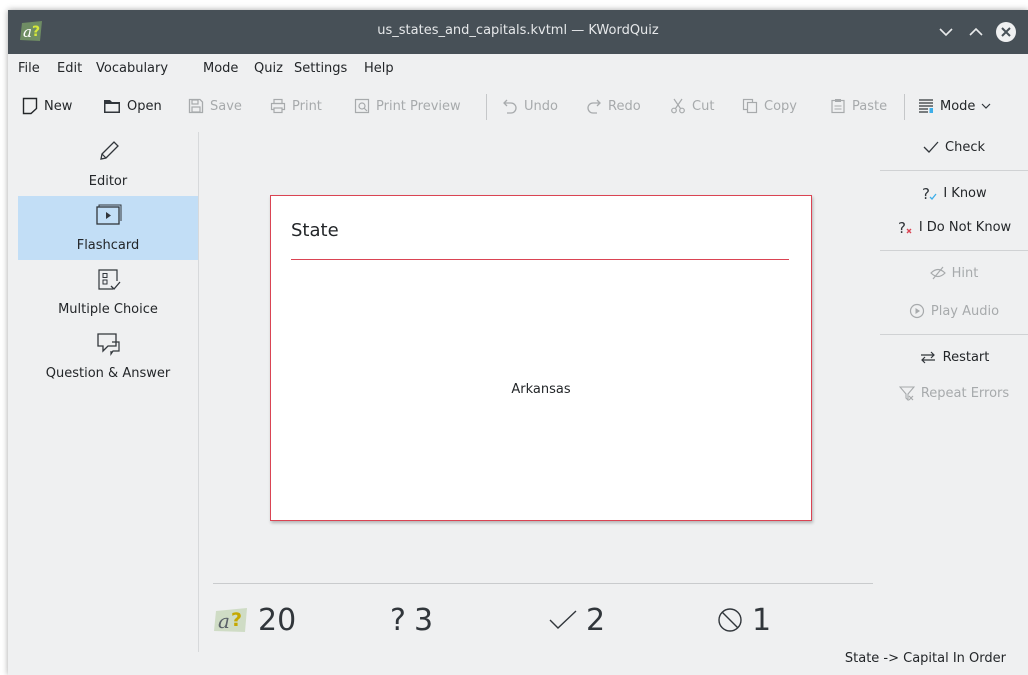 This screenshot has width=1028, height=675. I want to click on sidebar-item-editor: Editor, so click(108, 164).